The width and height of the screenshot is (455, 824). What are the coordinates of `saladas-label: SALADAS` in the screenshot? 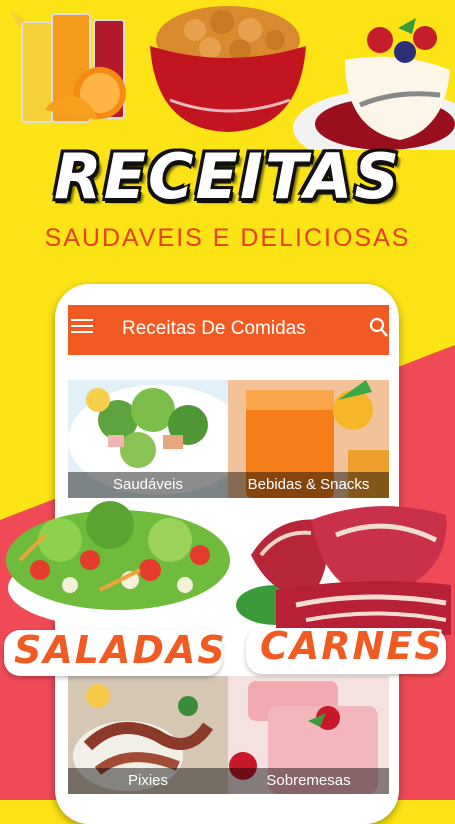 It's located at (120, 650).